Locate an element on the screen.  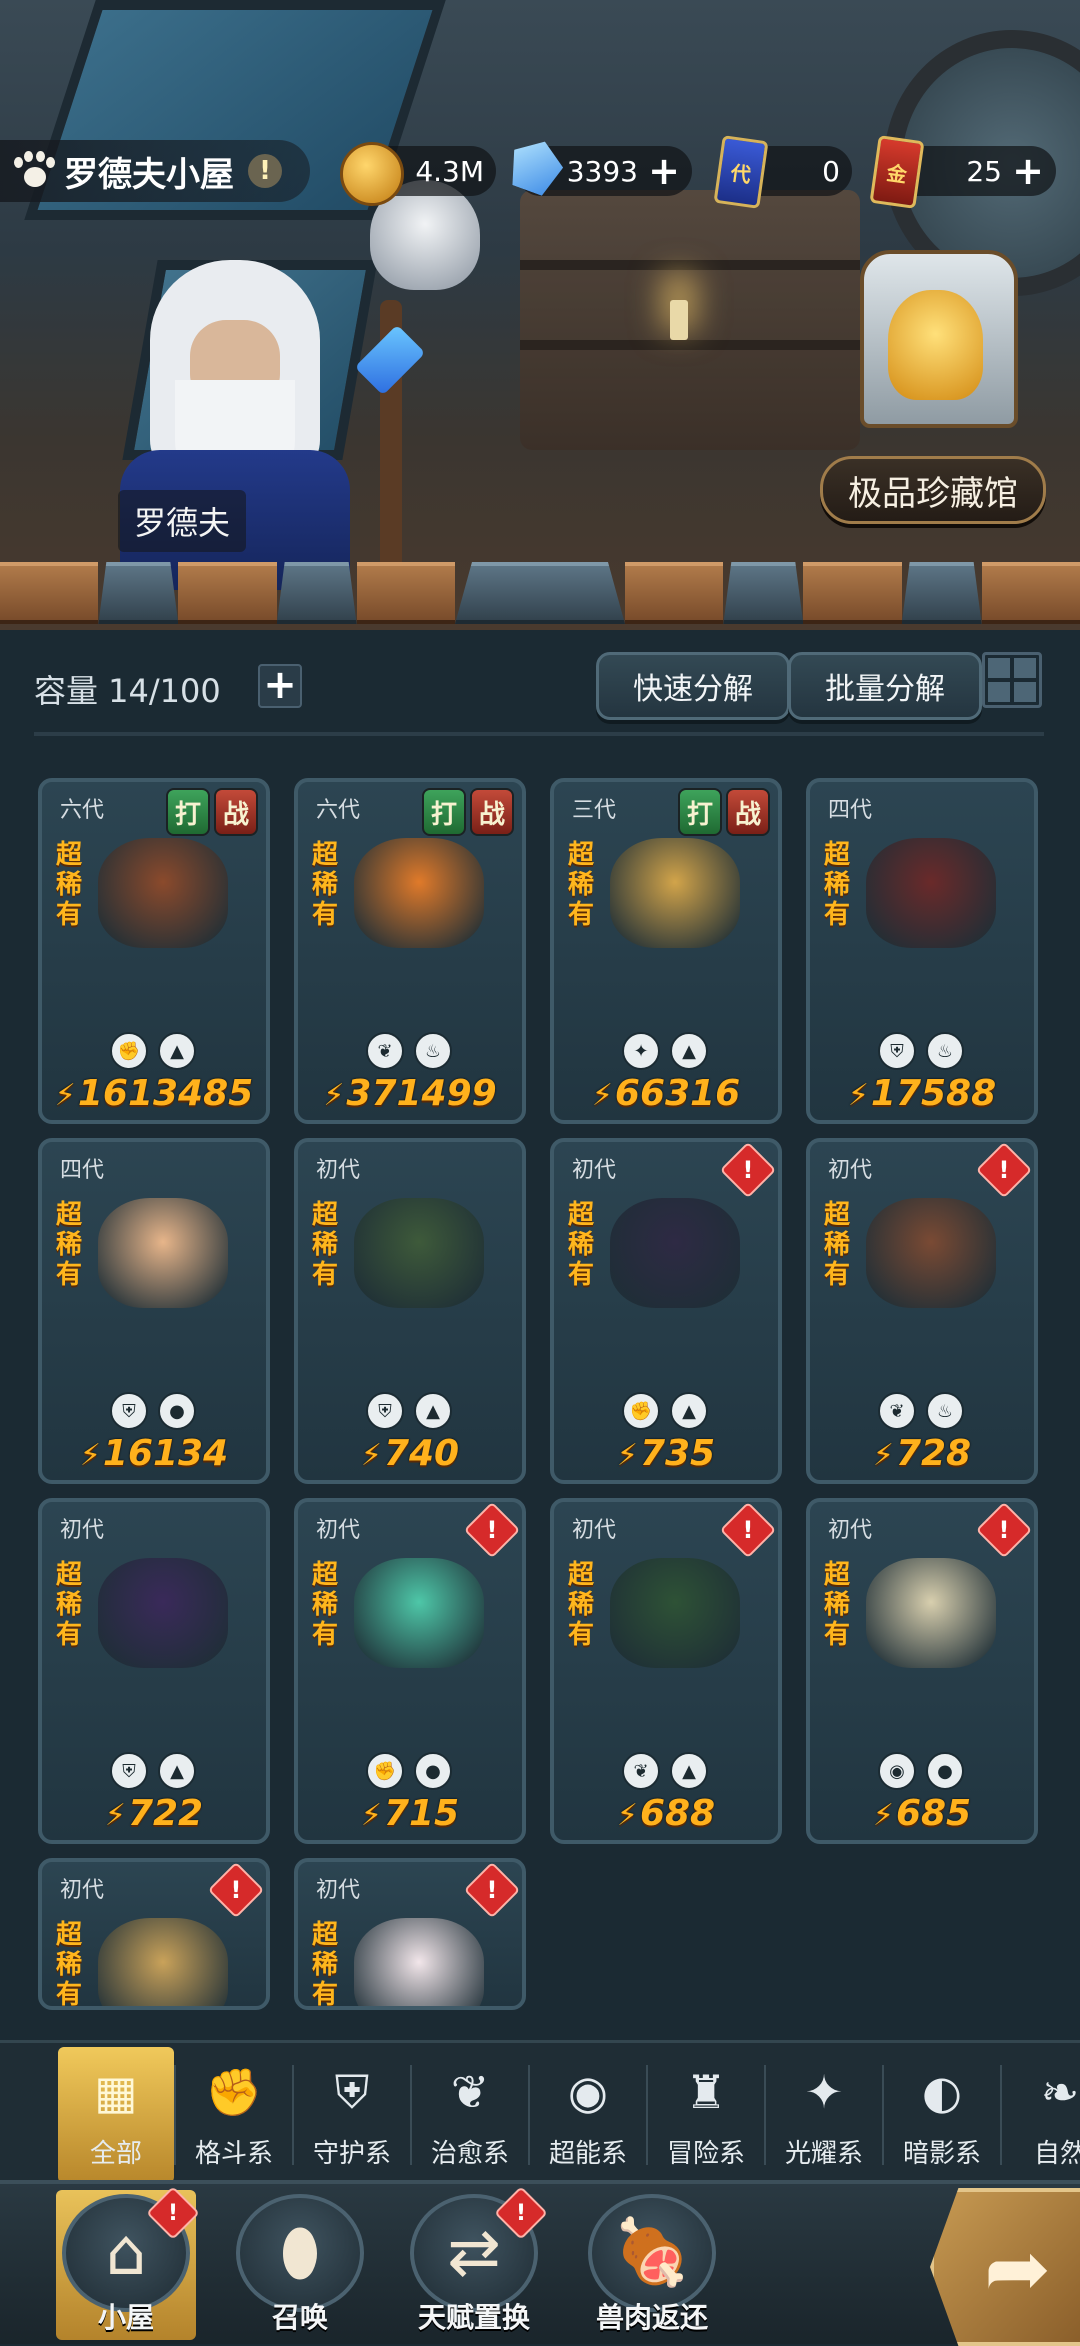
nav-hut: ⌂ 小屋! is located at coordinates (128, 2263).